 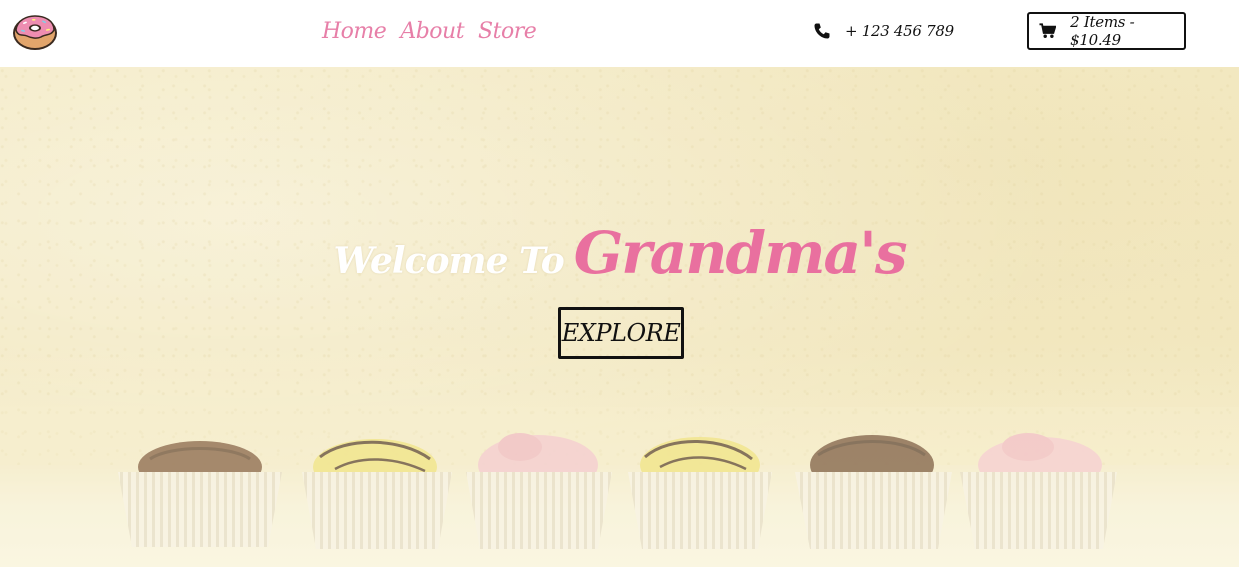 I want to click on donut-logo-icon, so click(x=35, y=31).